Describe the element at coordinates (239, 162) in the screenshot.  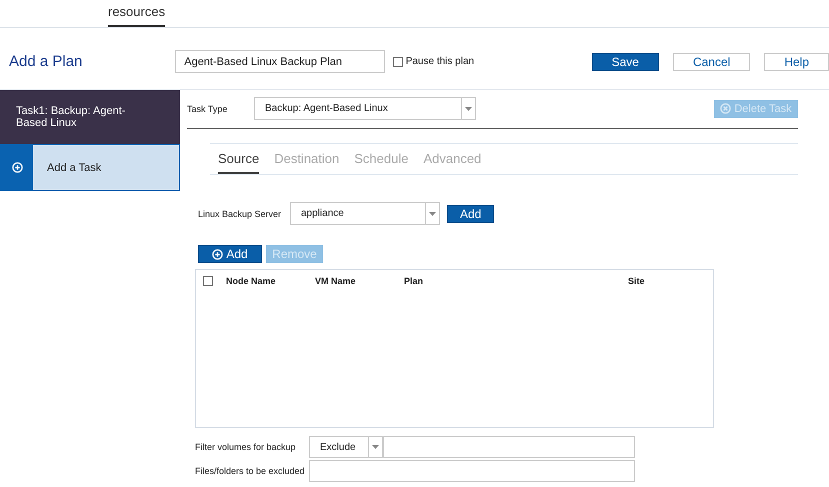
I see `tab: Source` at that location.